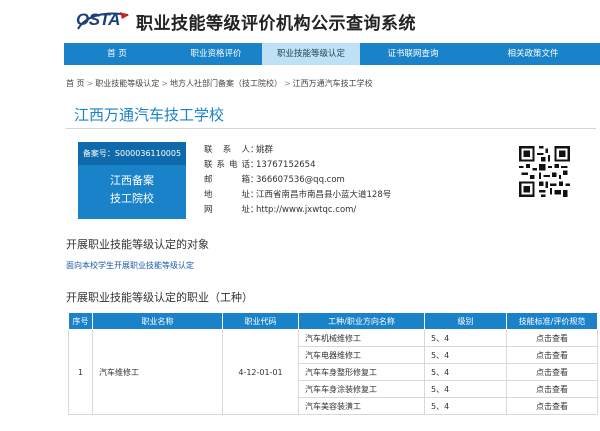 The image size is (600, 431). Describe the element at coordinates (297, 150) in the screenshot. I see `contact-row: 联 系 人： 姚群` at that location.